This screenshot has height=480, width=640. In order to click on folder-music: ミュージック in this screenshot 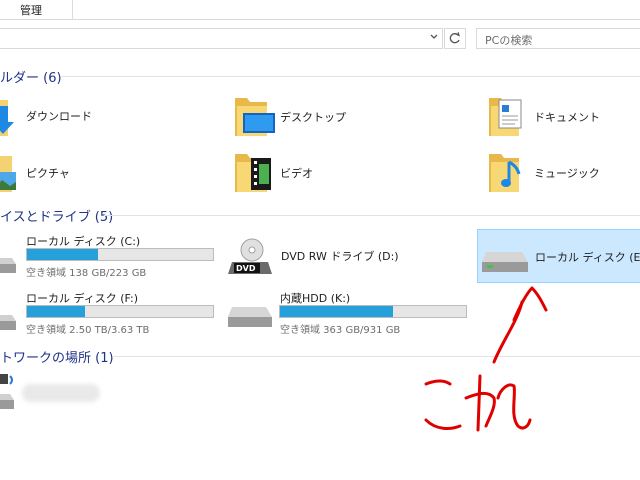, I will do `click(562, 173)`.